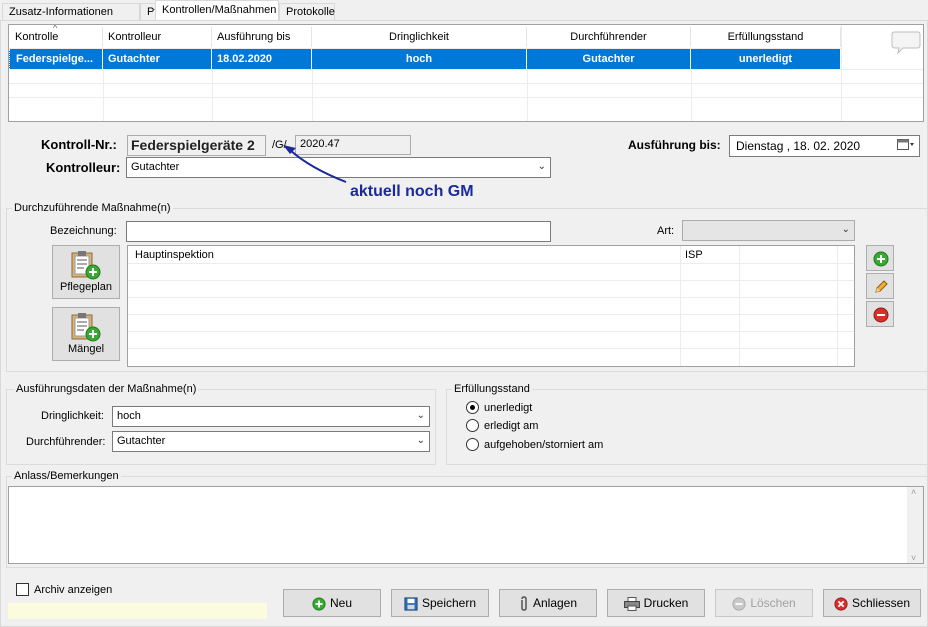  Describe the element at coordinates (674, 145) in the screenshot. I see `ausfuehrung-bis-label: Ausführung bis:` at that location.